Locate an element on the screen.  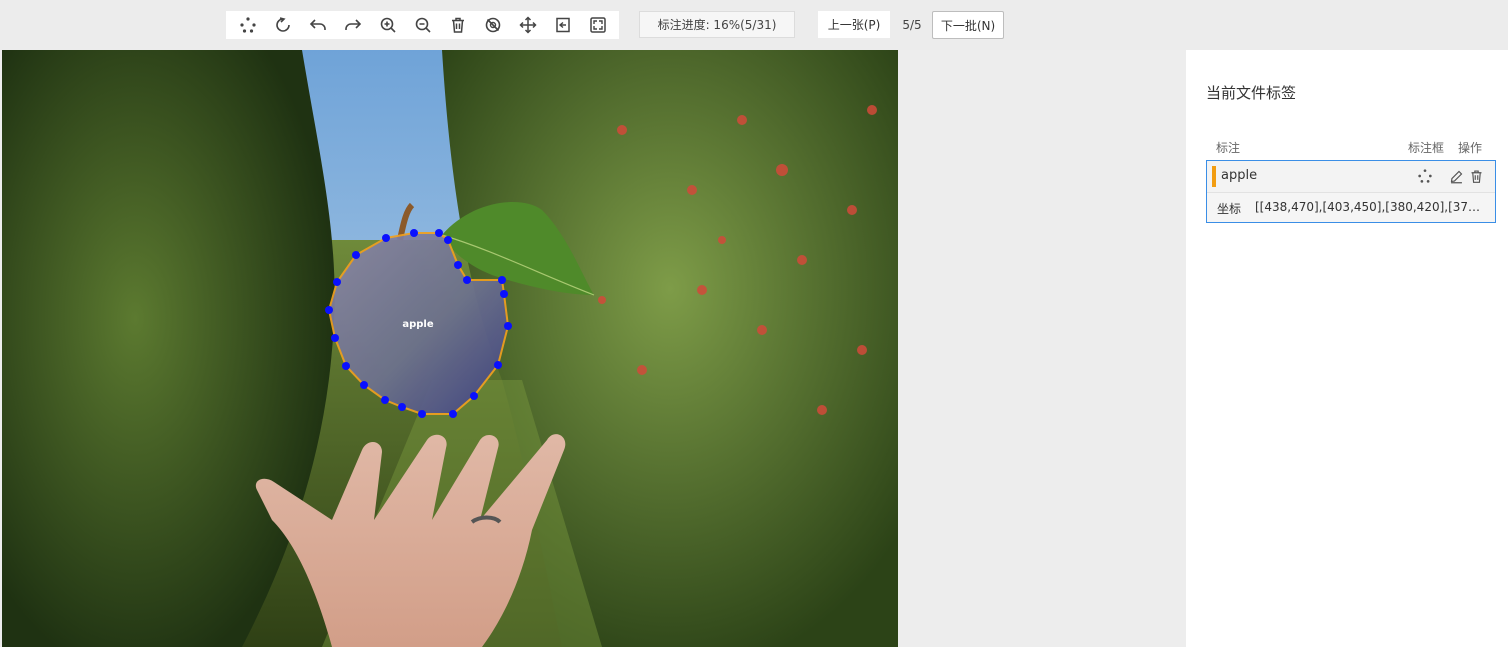
rotate-icon is located at coordinates (283, 25).